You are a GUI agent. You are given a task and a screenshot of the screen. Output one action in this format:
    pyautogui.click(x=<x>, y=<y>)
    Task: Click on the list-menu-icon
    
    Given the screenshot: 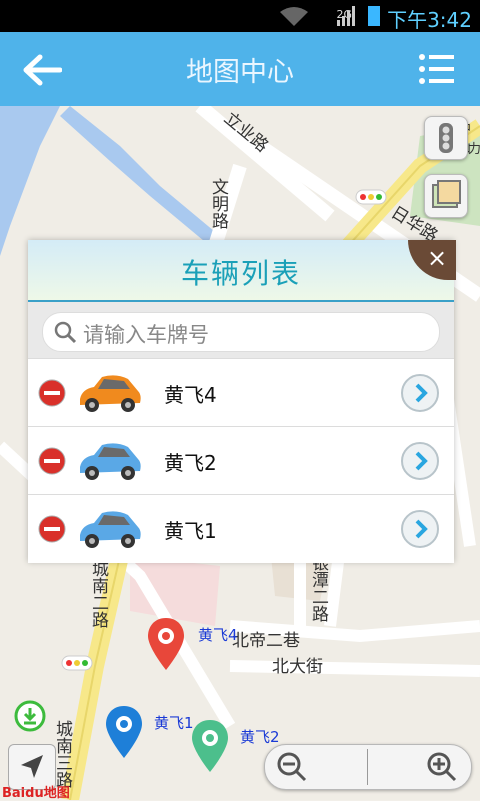 What is the action you would take?
    pyautogui.click(x=436, y=69)
    